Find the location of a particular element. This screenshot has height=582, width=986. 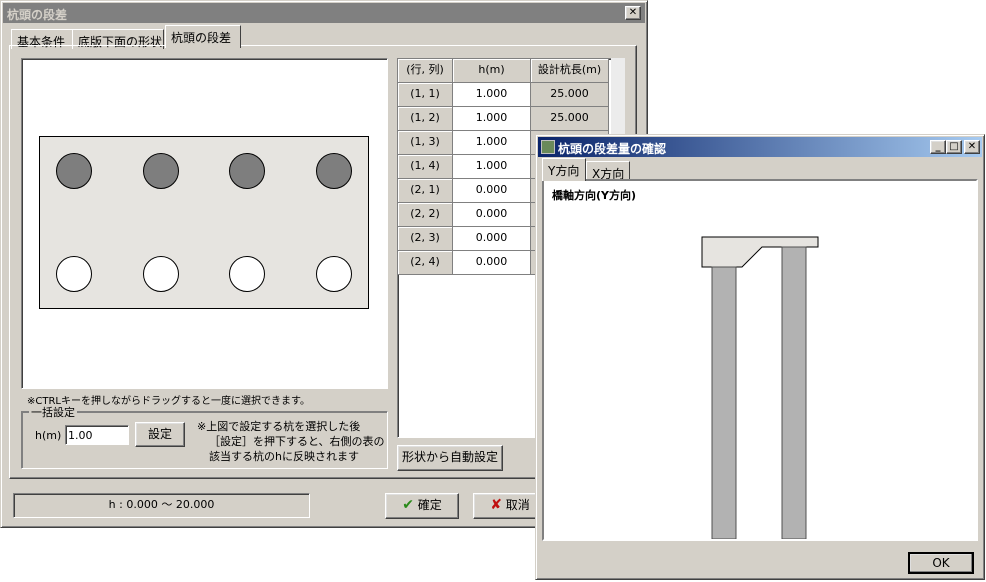

header-length: 設計杭長(m) is located at coordinates (570, 71).